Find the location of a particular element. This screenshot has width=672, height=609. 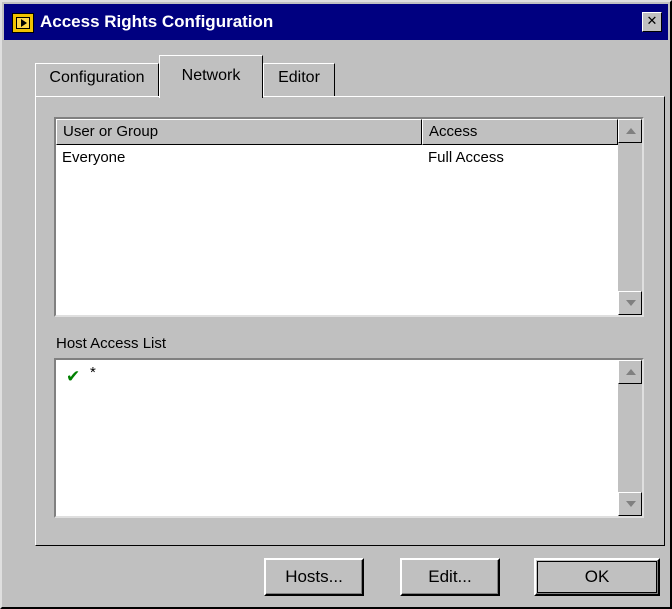

host-entry: * is located at coordinates (93, 373).